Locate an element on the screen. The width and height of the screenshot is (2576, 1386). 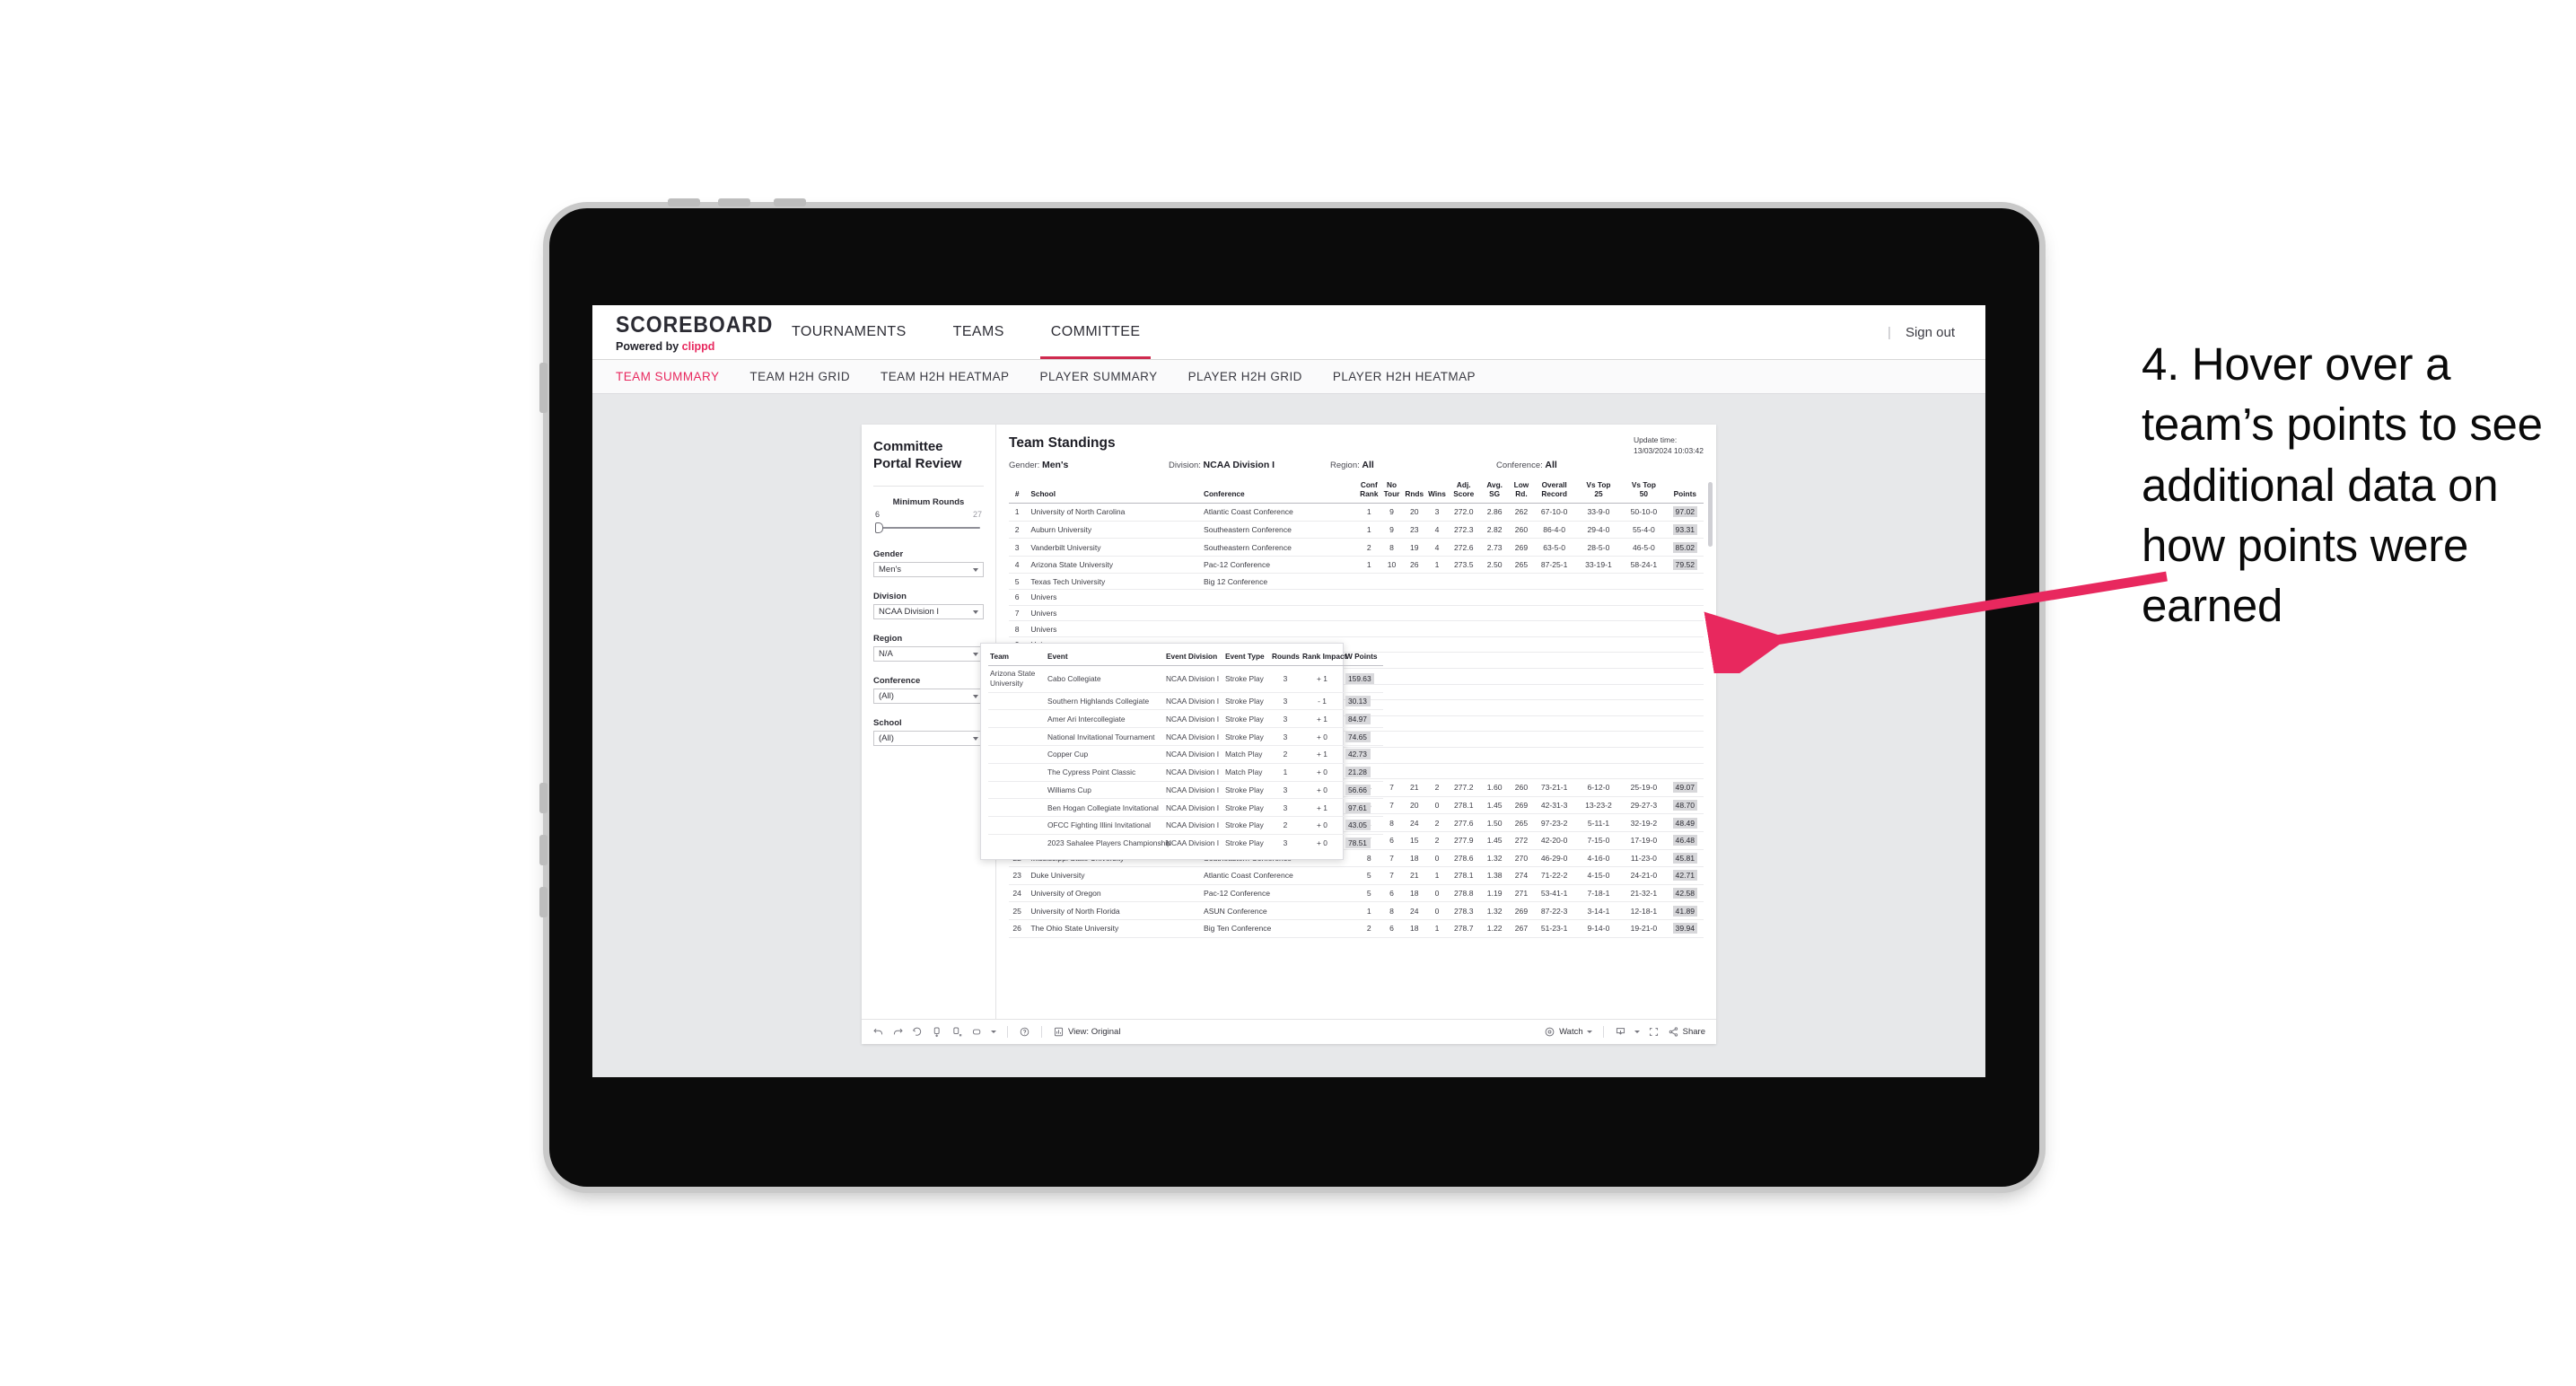
fullscreen-icon is located at coordinates (1654, 1032).